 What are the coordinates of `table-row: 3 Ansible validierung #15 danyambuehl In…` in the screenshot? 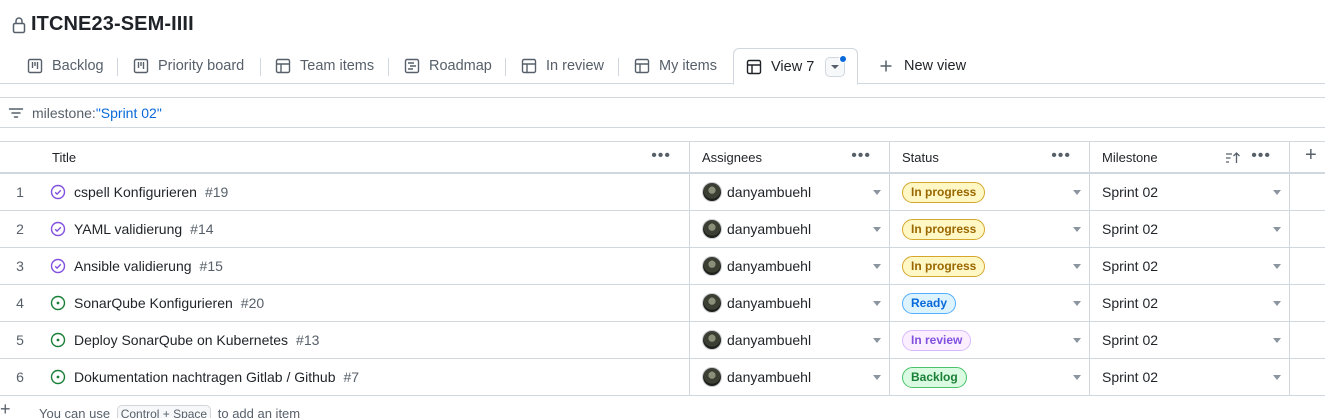 It's located at (662, 266).